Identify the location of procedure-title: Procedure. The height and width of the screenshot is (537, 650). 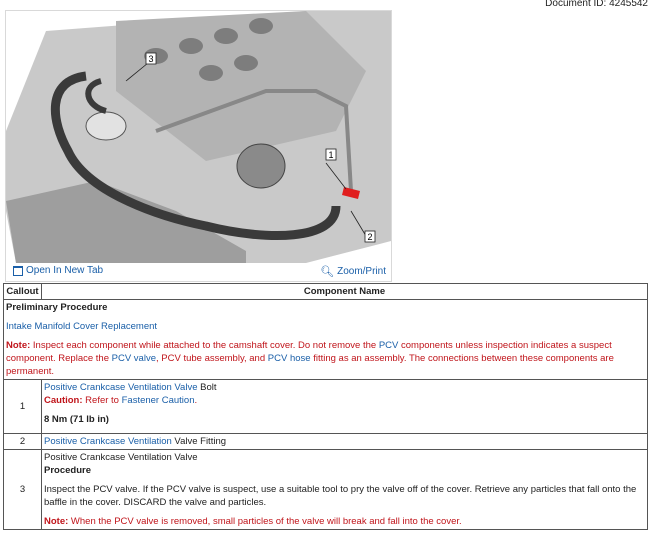
(67, 470).